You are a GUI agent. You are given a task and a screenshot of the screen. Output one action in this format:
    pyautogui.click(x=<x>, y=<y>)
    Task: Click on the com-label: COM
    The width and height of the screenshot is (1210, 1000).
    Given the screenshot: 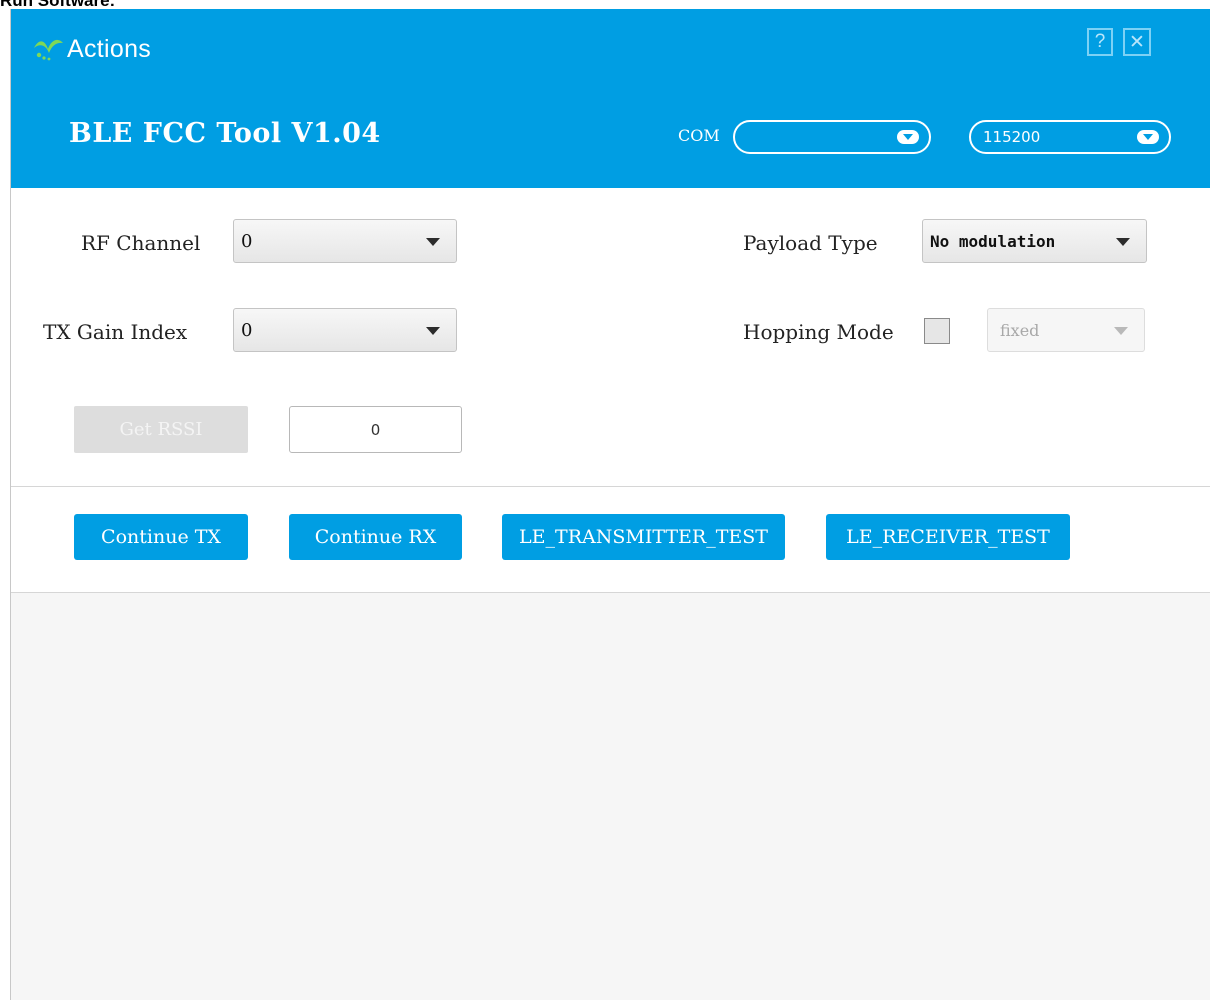 What is the action you would take?
    pyautogui.click(x=699, y=135)
    